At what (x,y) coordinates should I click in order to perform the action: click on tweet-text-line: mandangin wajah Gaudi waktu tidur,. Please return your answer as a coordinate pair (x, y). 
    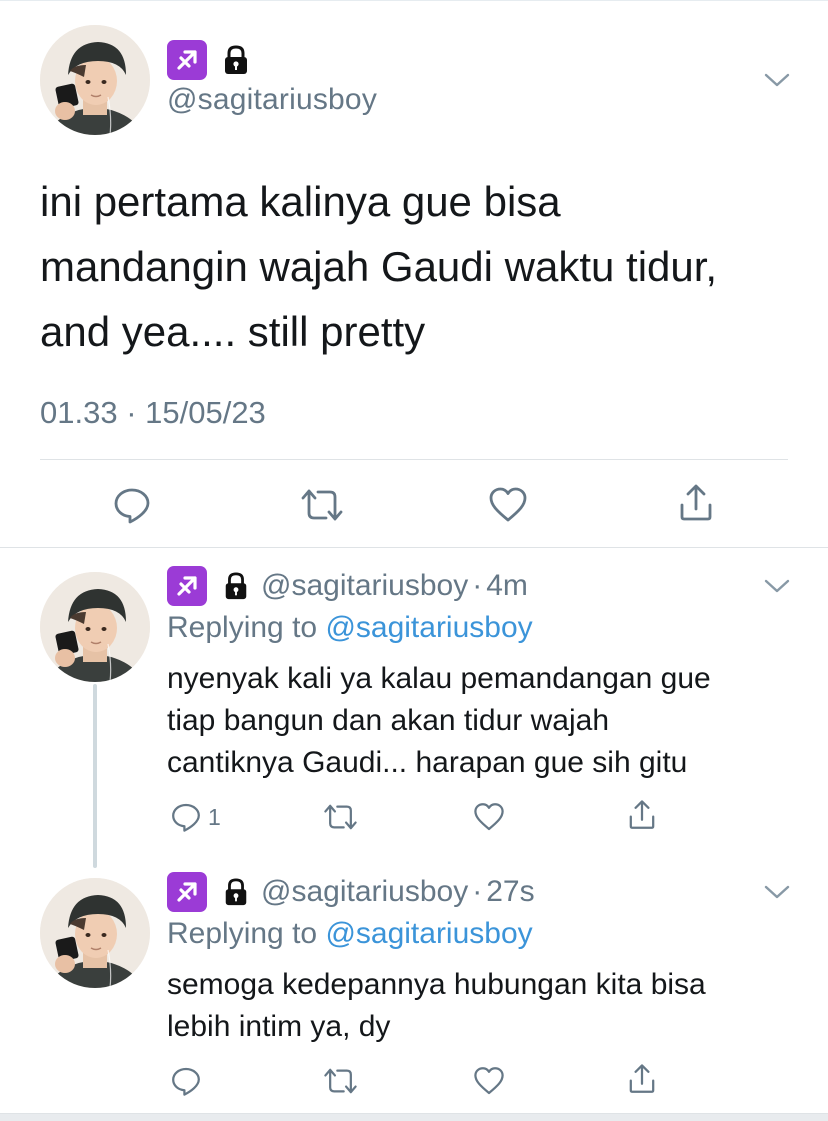
    Looking at the image, I should click on (379, 266).